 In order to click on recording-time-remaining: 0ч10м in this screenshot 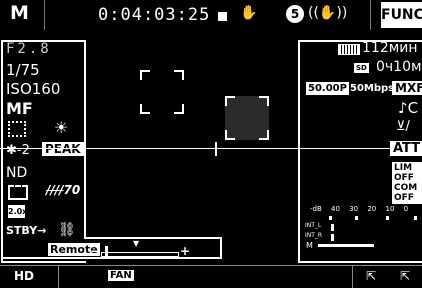, I will do `click(399, 67)`.